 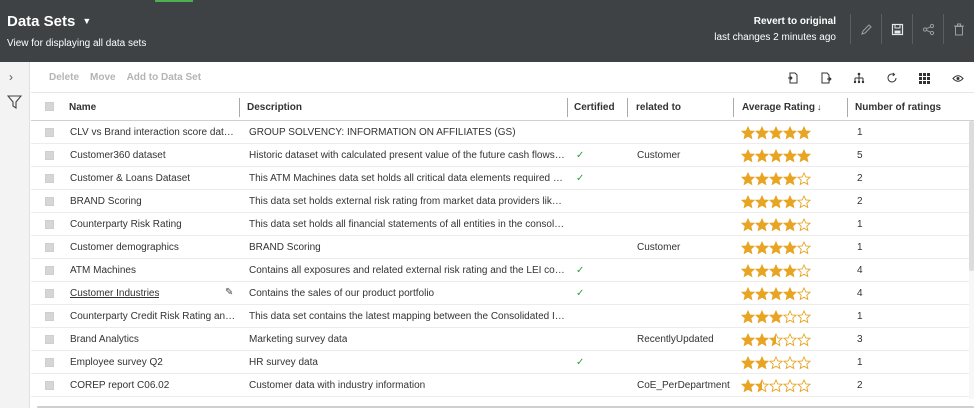 What do you see at coordinates (898, 107) in the screenshot?
I see `column-header-number-of-ratings: Number of ratings` at bounding box center [898, 107].